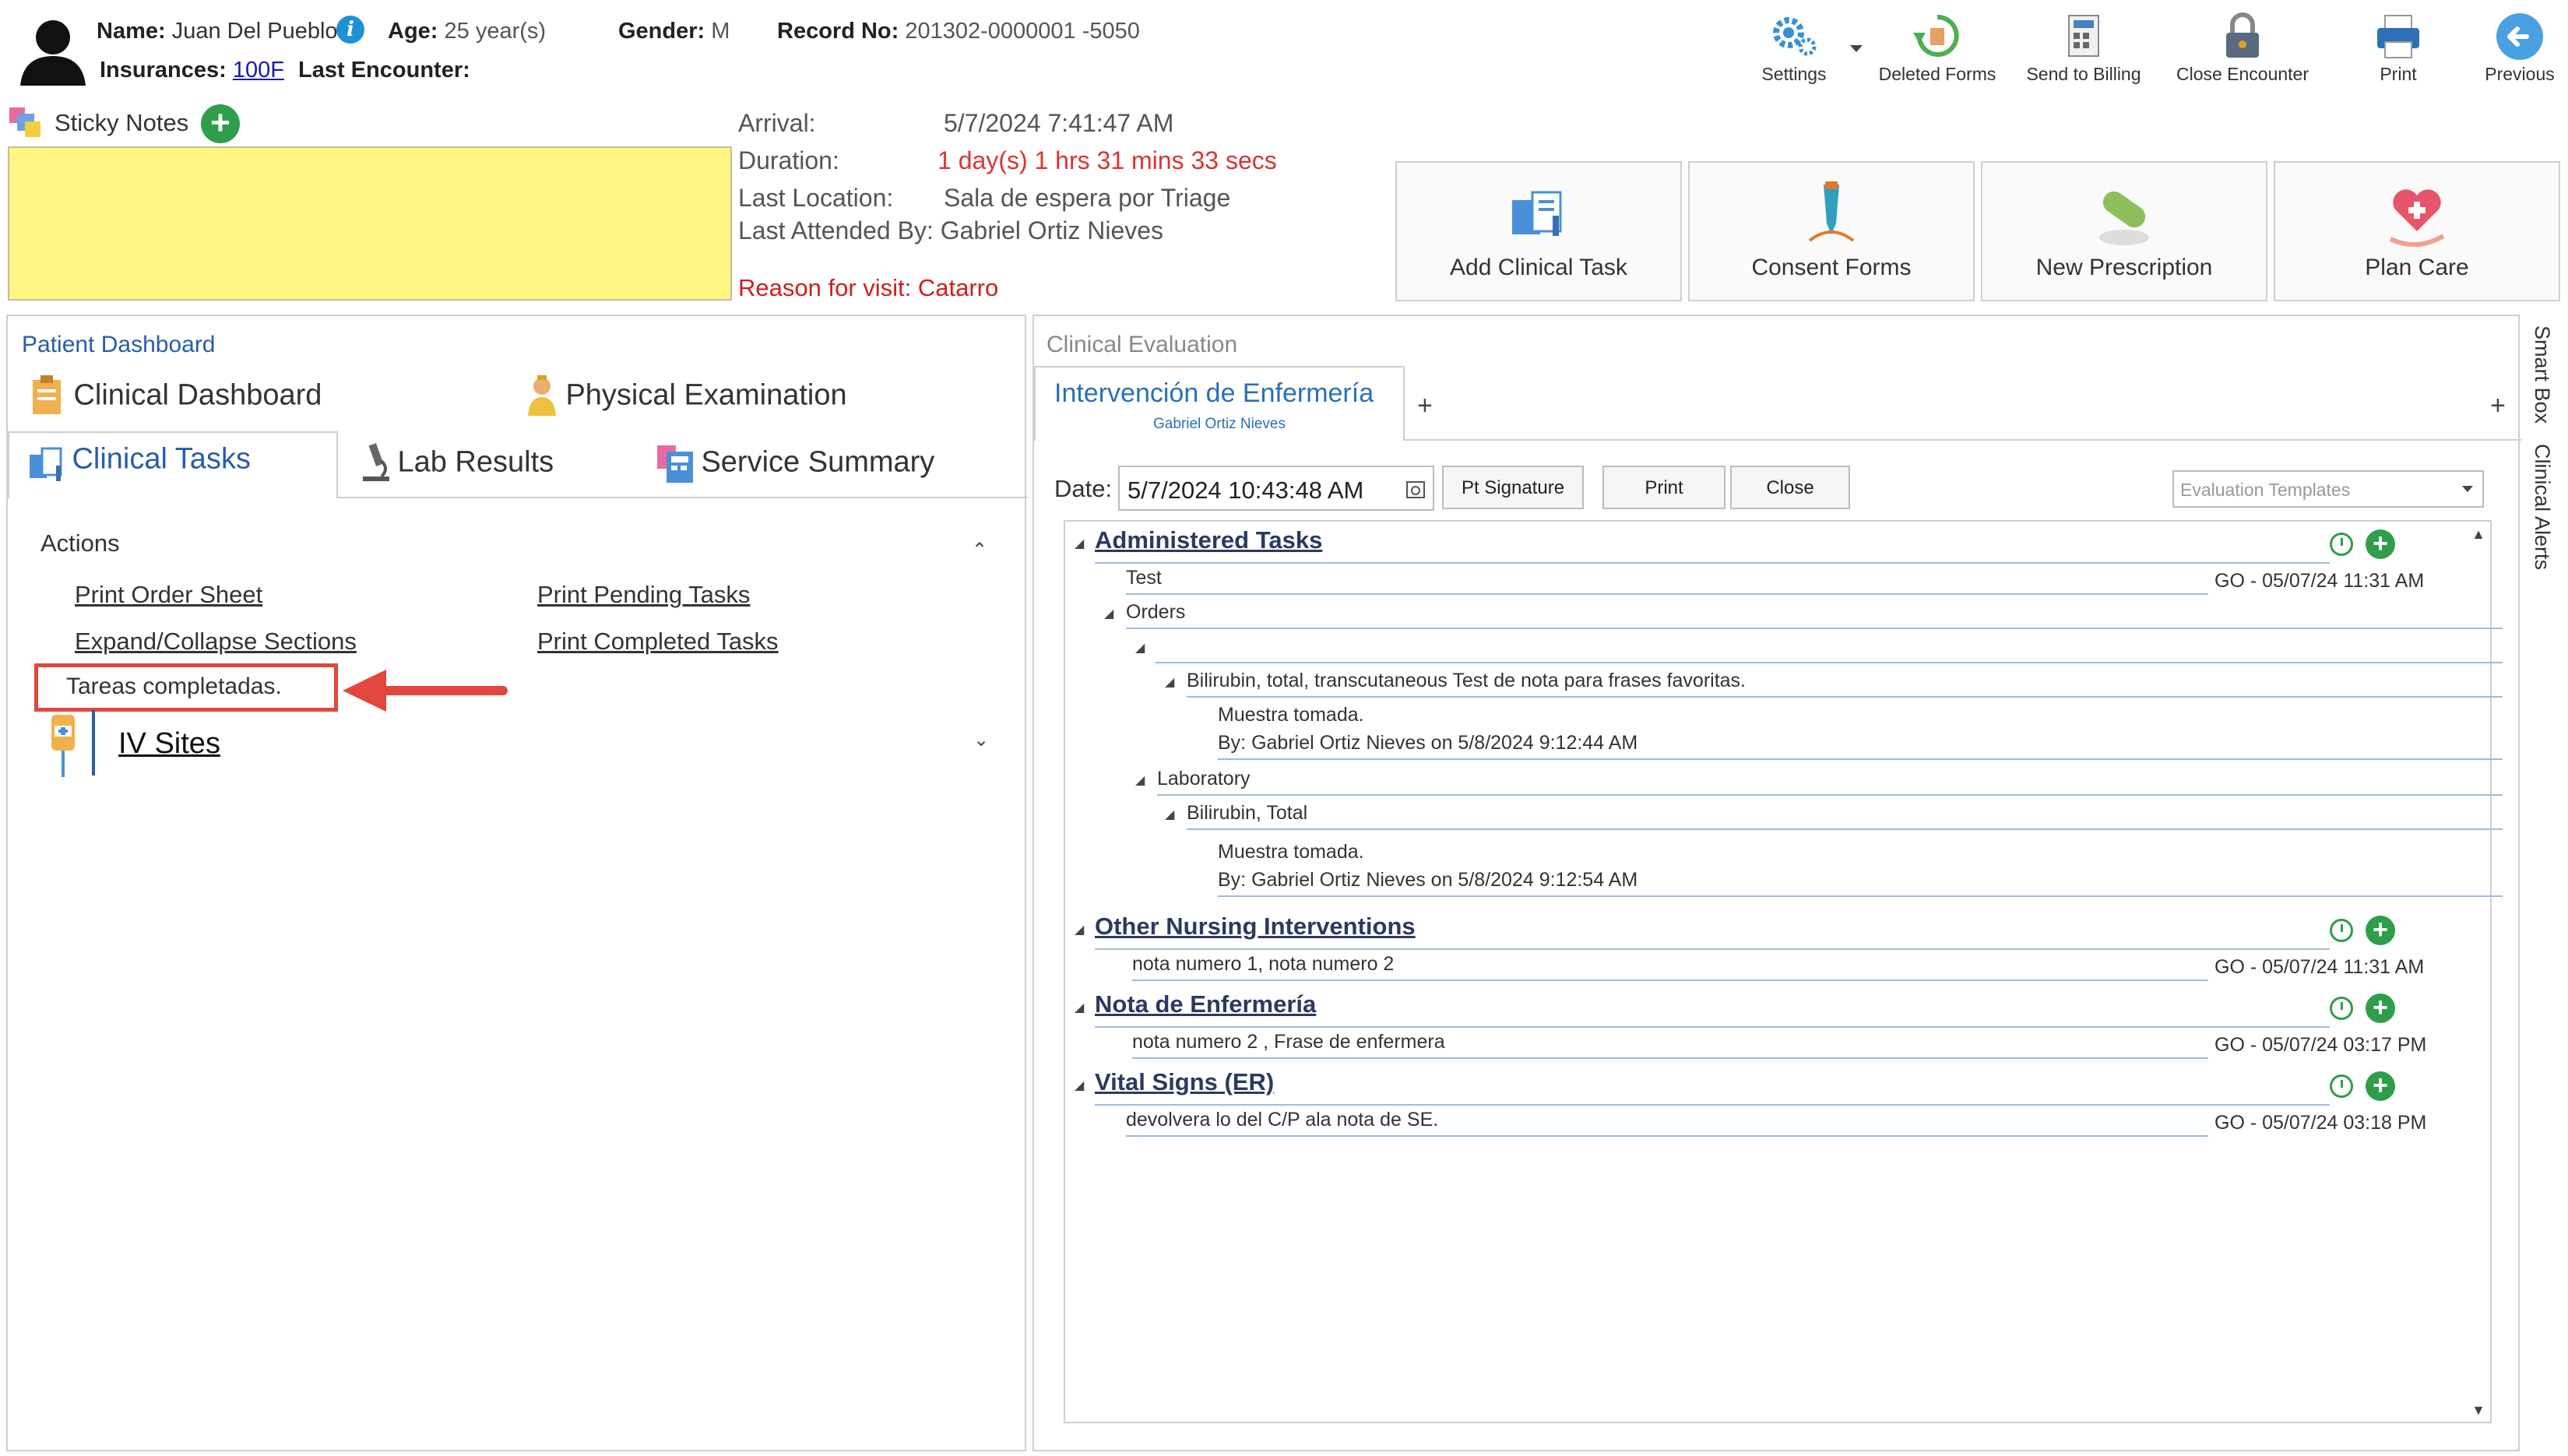 The width and height of the screenshot is (2568, 1456). Describe the element at coordinates (2478, 534) in the screenshot. I see `scroll-up-button: ▲` at that location.